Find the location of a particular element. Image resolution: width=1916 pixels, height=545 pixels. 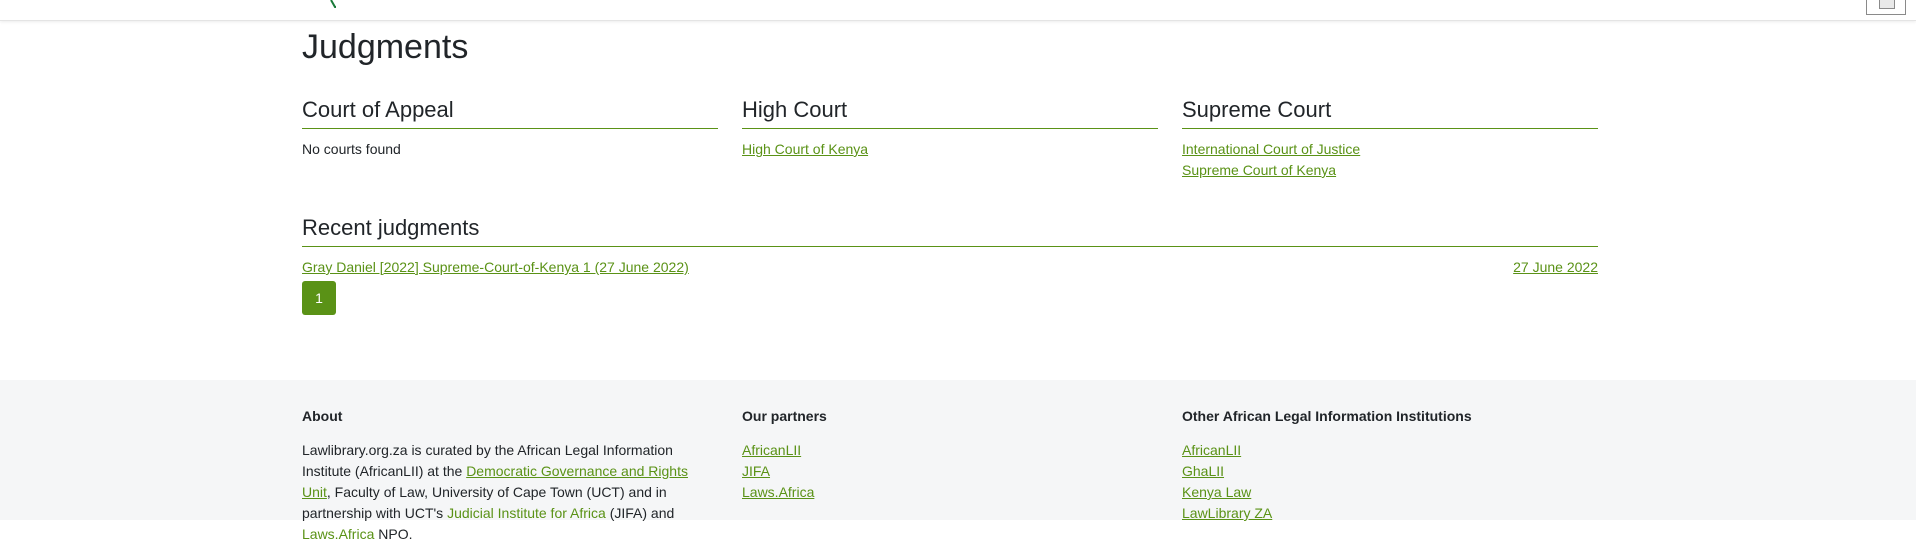

page-title: Judgments is located at coordinates (385, 47).